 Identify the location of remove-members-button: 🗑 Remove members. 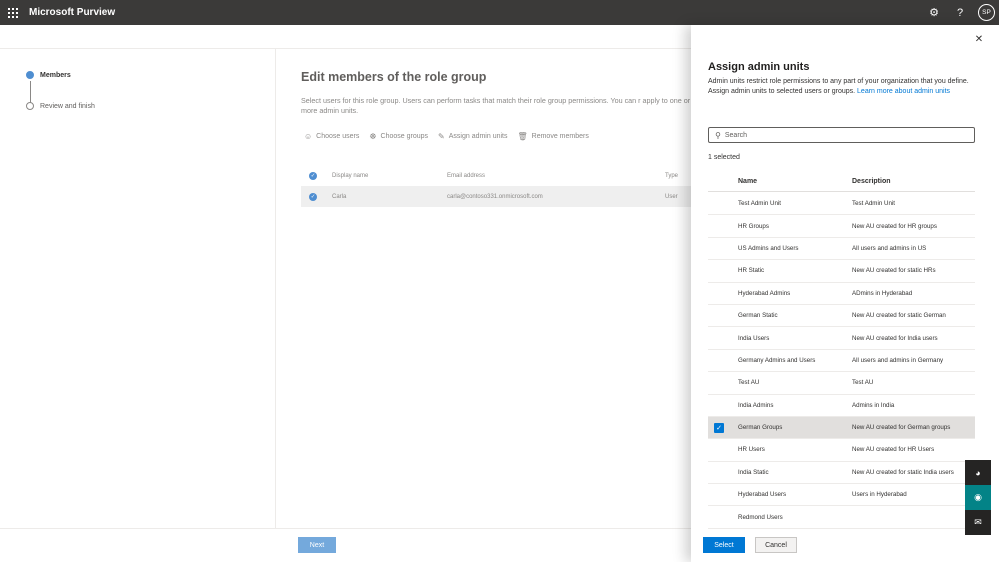
(553, 136).